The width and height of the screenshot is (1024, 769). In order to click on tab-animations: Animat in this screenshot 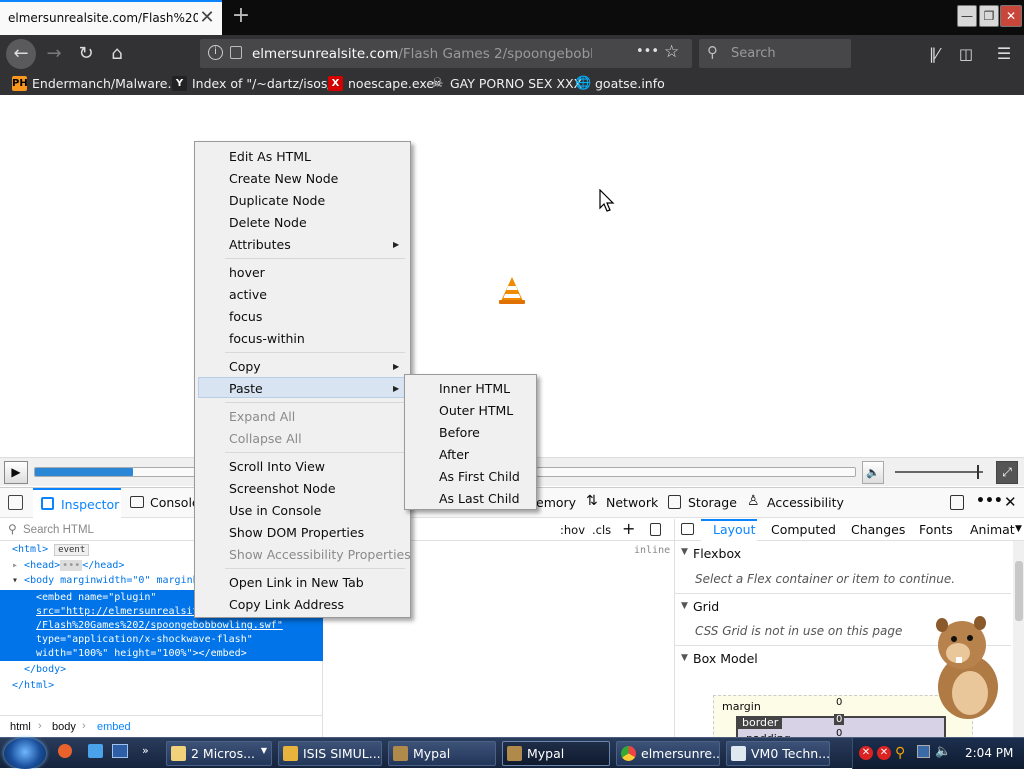, I will do `click(992, 529)`.